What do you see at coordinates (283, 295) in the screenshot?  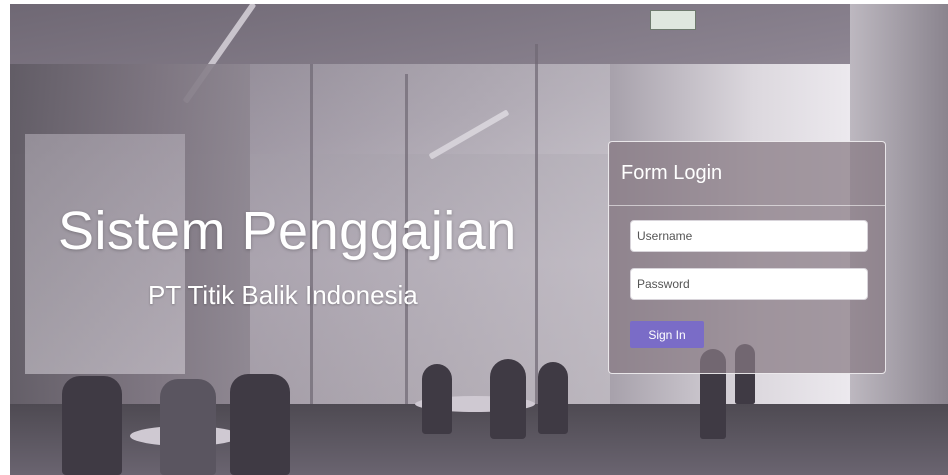 I see `company-subtitle: PT Titik Balik Indonesia` at bounding box center [283, 295].